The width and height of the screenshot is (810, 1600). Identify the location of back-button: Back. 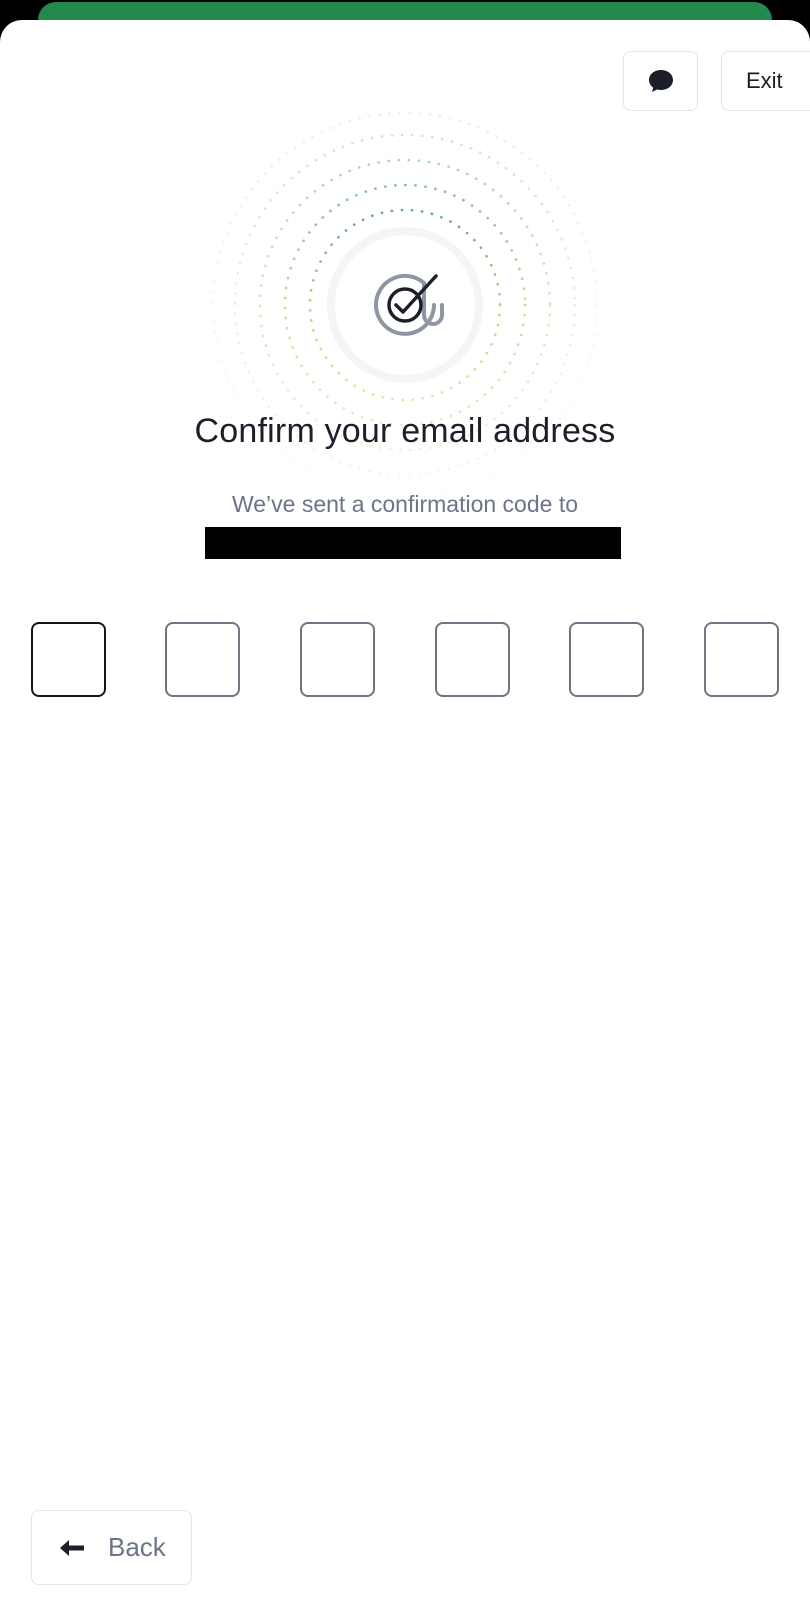
(111, 1547).